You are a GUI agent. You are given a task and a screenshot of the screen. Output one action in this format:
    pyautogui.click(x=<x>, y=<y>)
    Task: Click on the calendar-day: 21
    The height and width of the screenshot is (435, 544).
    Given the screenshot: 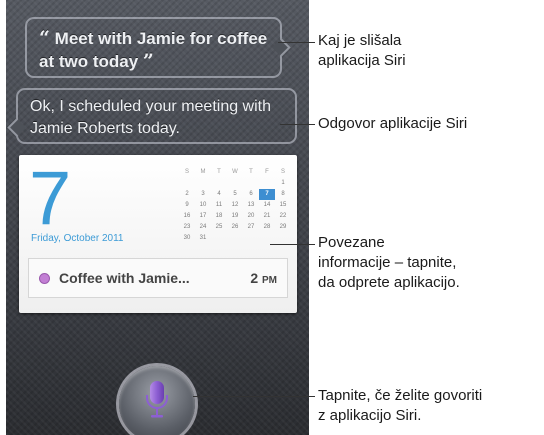 What is the action you would take?
    pyautogui.click(x=267, y=216)
    